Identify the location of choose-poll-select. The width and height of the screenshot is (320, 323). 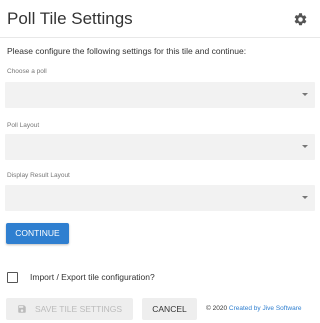
(160, 95).